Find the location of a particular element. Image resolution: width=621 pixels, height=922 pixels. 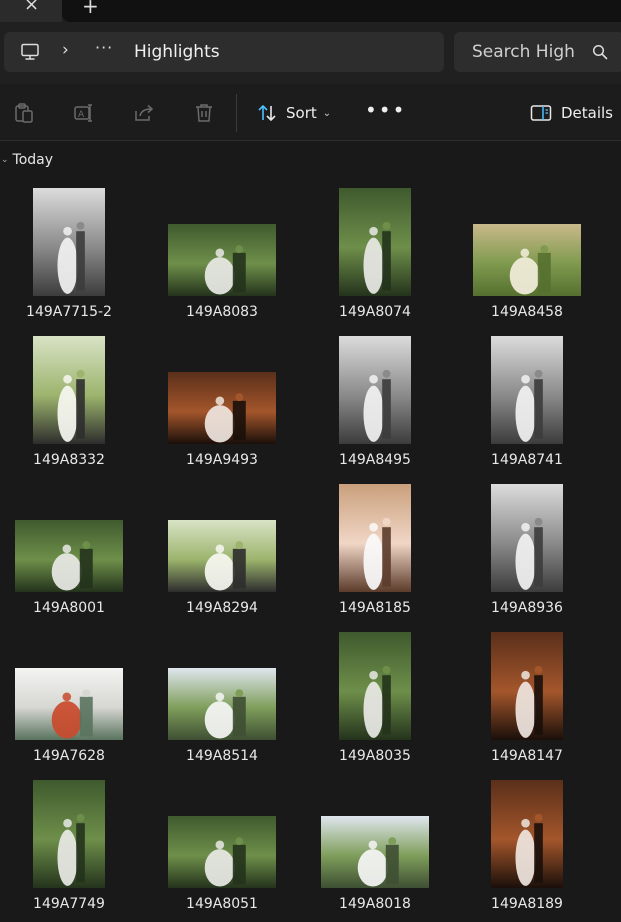

file-name: 149A8458 is located at coordinates (527, 312).